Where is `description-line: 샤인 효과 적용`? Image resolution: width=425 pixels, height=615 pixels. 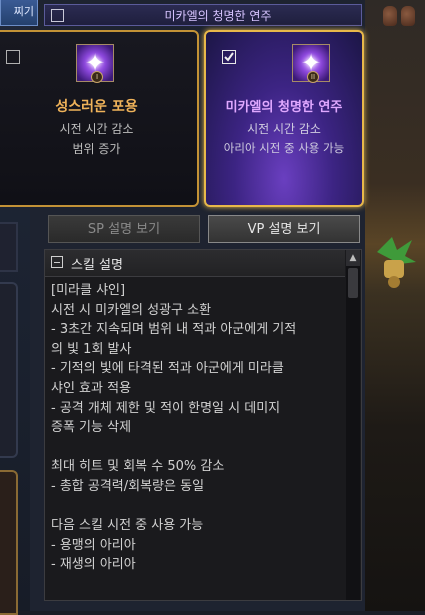
description-line: 샤인 효과 적용 is located at coordinates (91, 388).